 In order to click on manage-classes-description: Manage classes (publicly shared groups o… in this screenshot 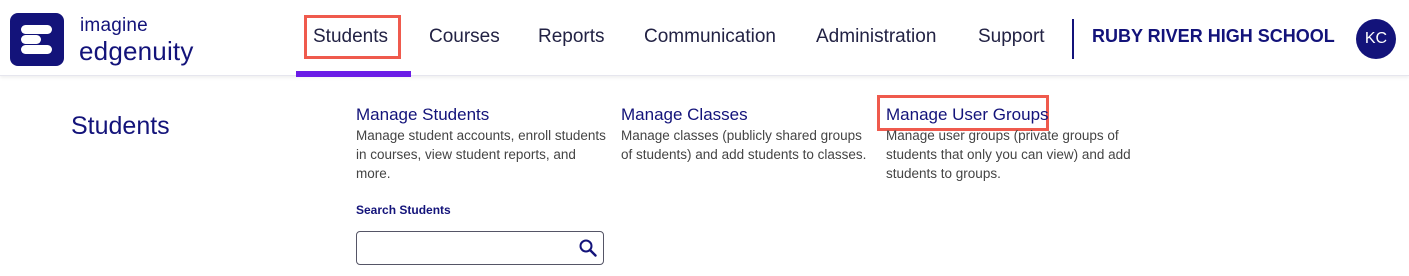, I will do `click(744, 145)`.